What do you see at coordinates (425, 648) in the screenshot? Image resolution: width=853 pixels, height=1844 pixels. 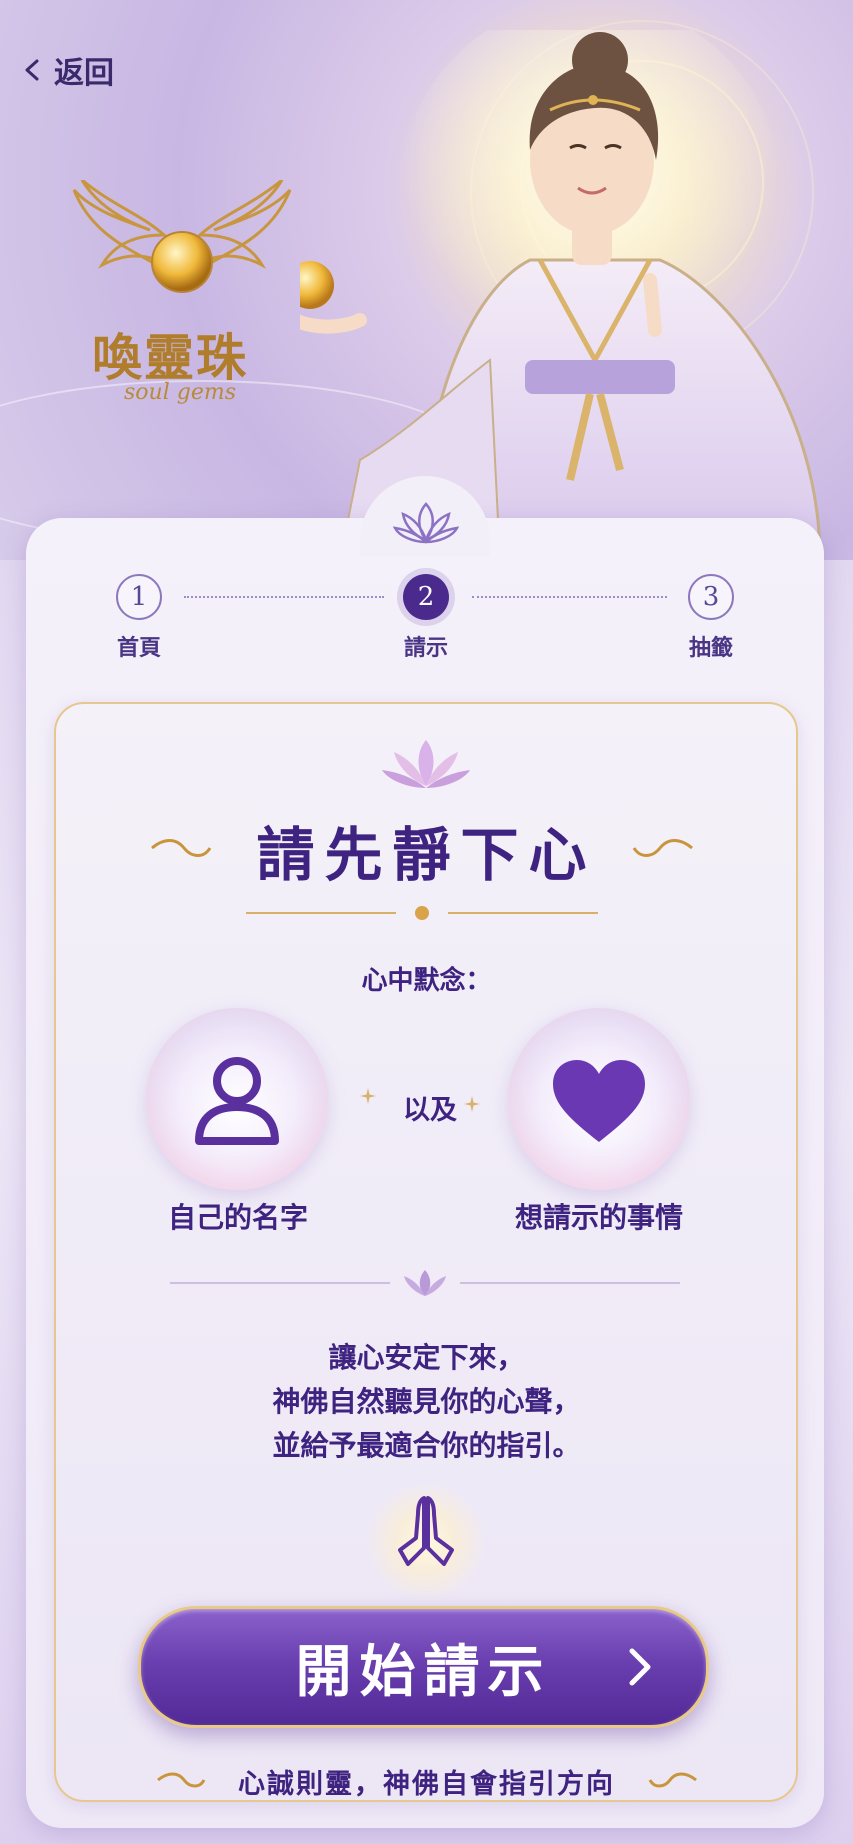 I see `step-label: 請示` at bounding box center [425, 648].